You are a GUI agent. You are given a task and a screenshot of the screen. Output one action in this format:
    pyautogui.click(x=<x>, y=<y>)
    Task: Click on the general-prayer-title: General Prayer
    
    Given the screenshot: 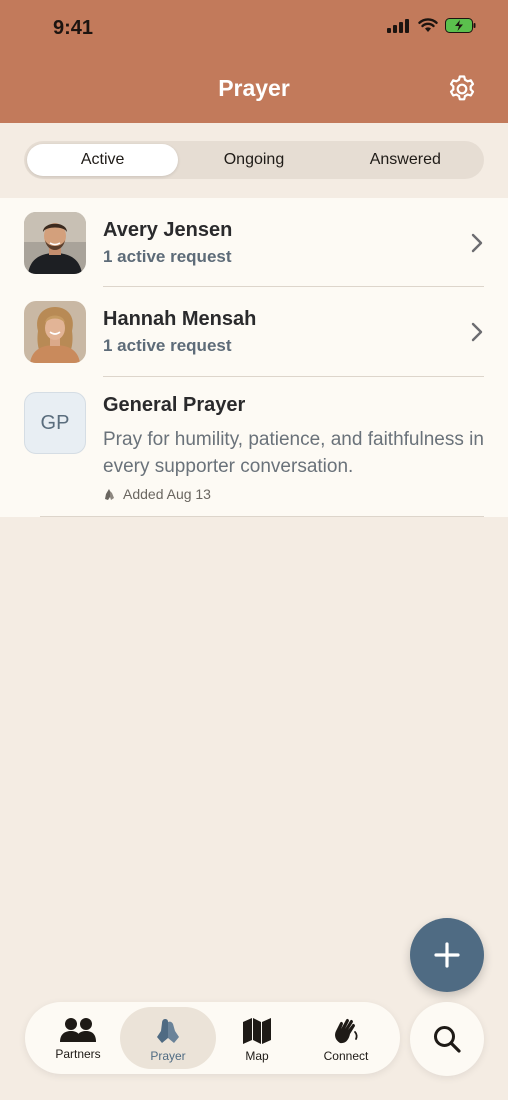 What is the action you would take?
    pyautogui.click(x=174, y=405)
    